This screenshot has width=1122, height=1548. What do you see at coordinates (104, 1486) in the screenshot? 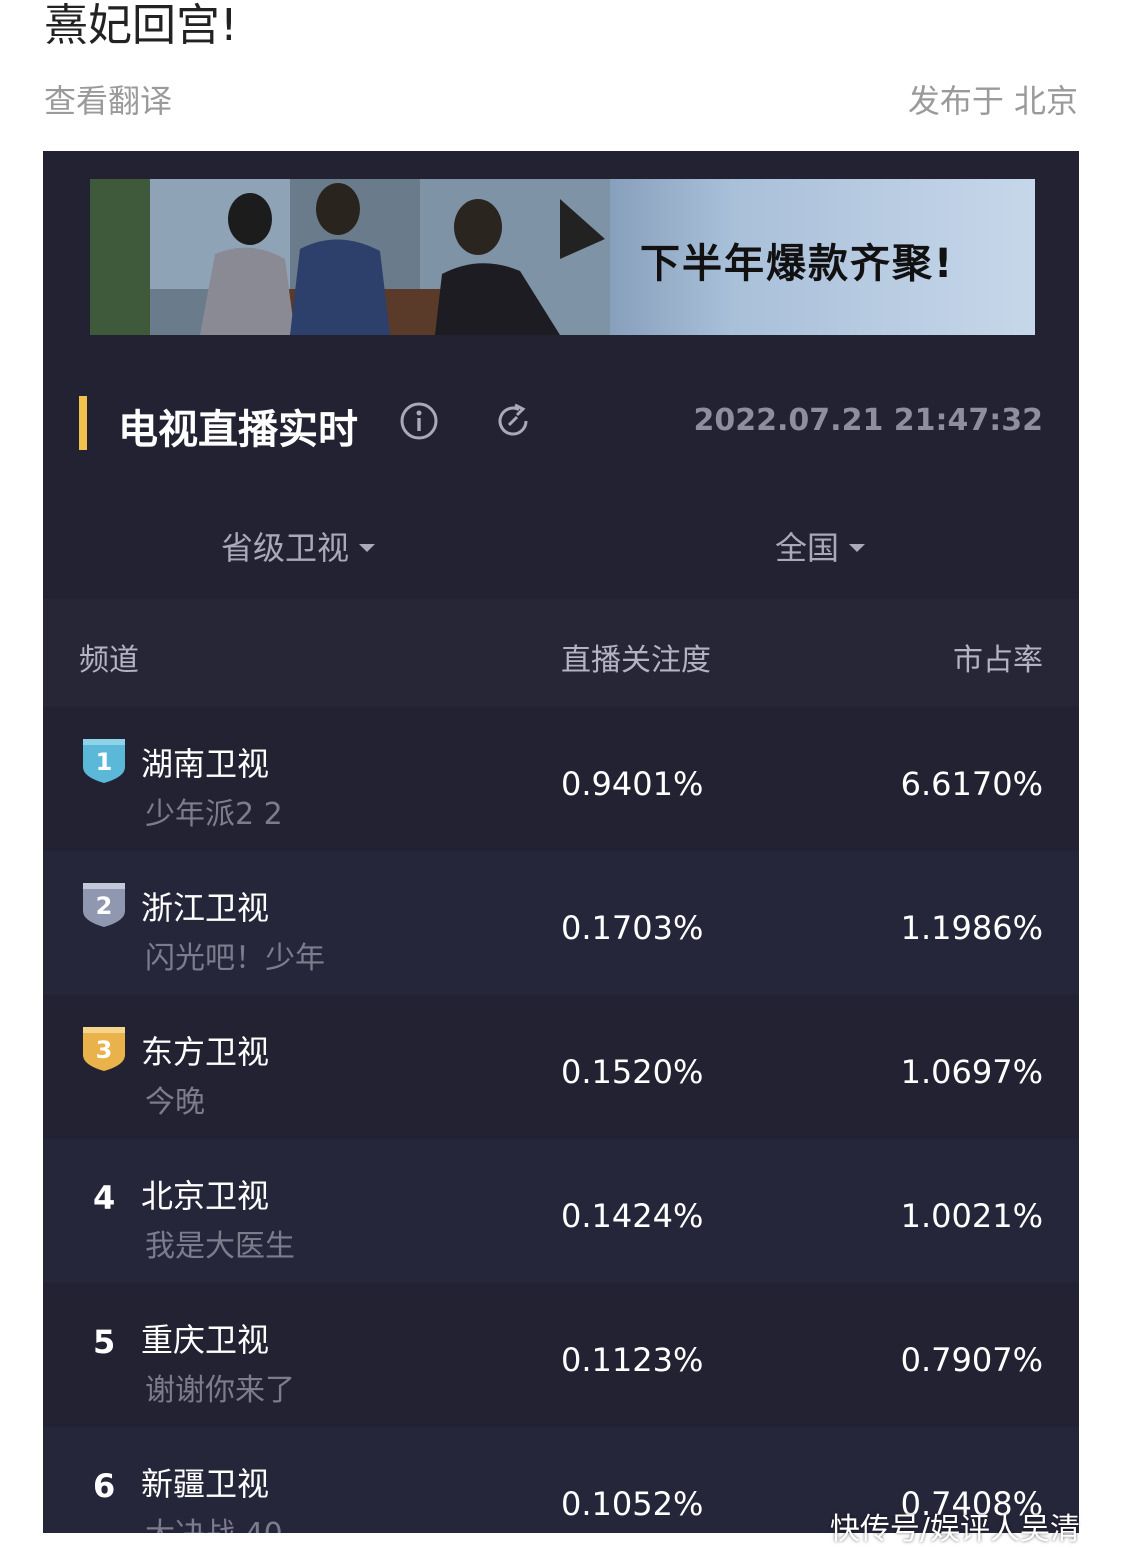
I see `rank-number: 6` at bounding box center [104, 1486].